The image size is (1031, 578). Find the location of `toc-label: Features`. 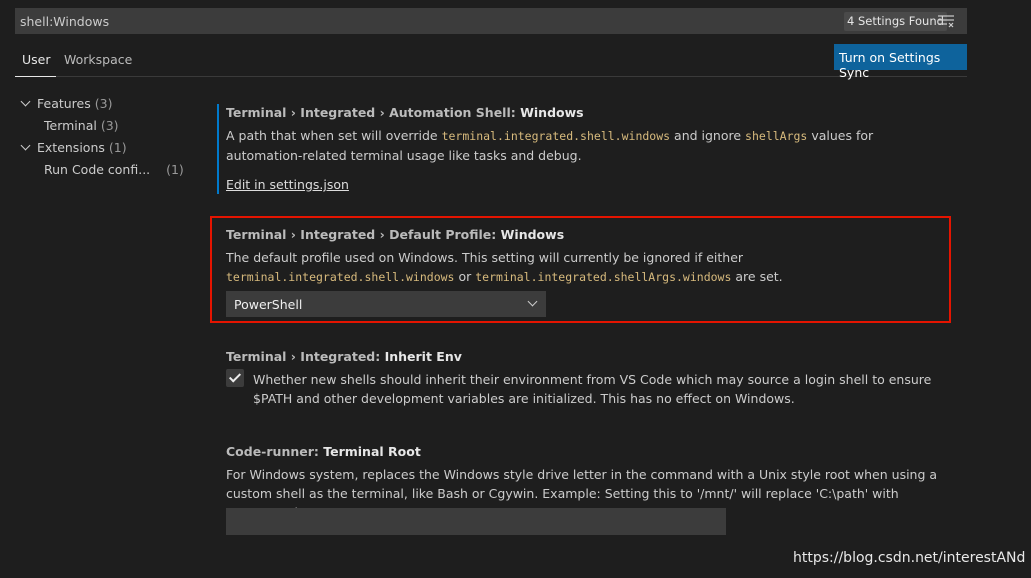

toc-label: Features is located at coordinates (64, 103).